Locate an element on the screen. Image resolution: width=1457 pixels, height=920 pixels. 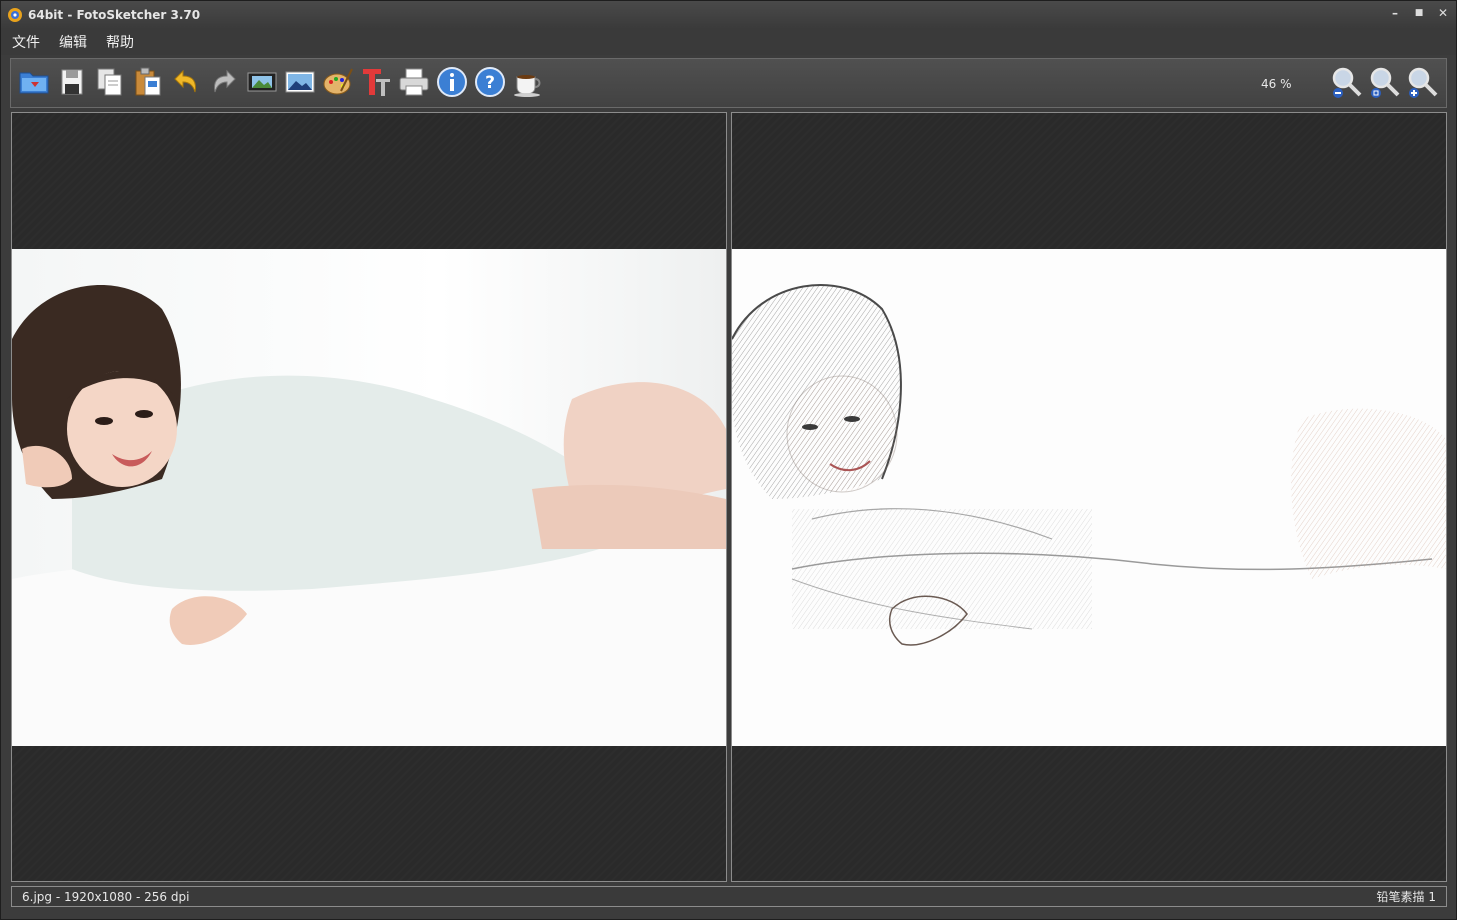
landscape-image-icon is located at coordinates (300, 82).